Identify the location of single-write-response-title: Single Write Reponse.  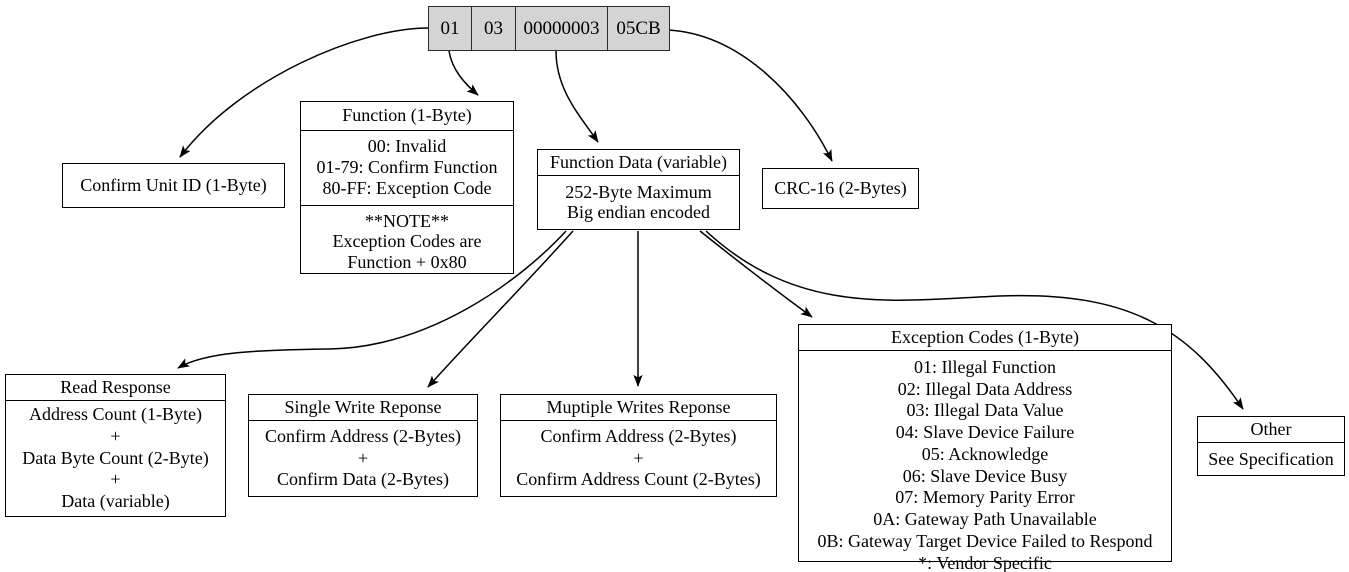
(363, 407).